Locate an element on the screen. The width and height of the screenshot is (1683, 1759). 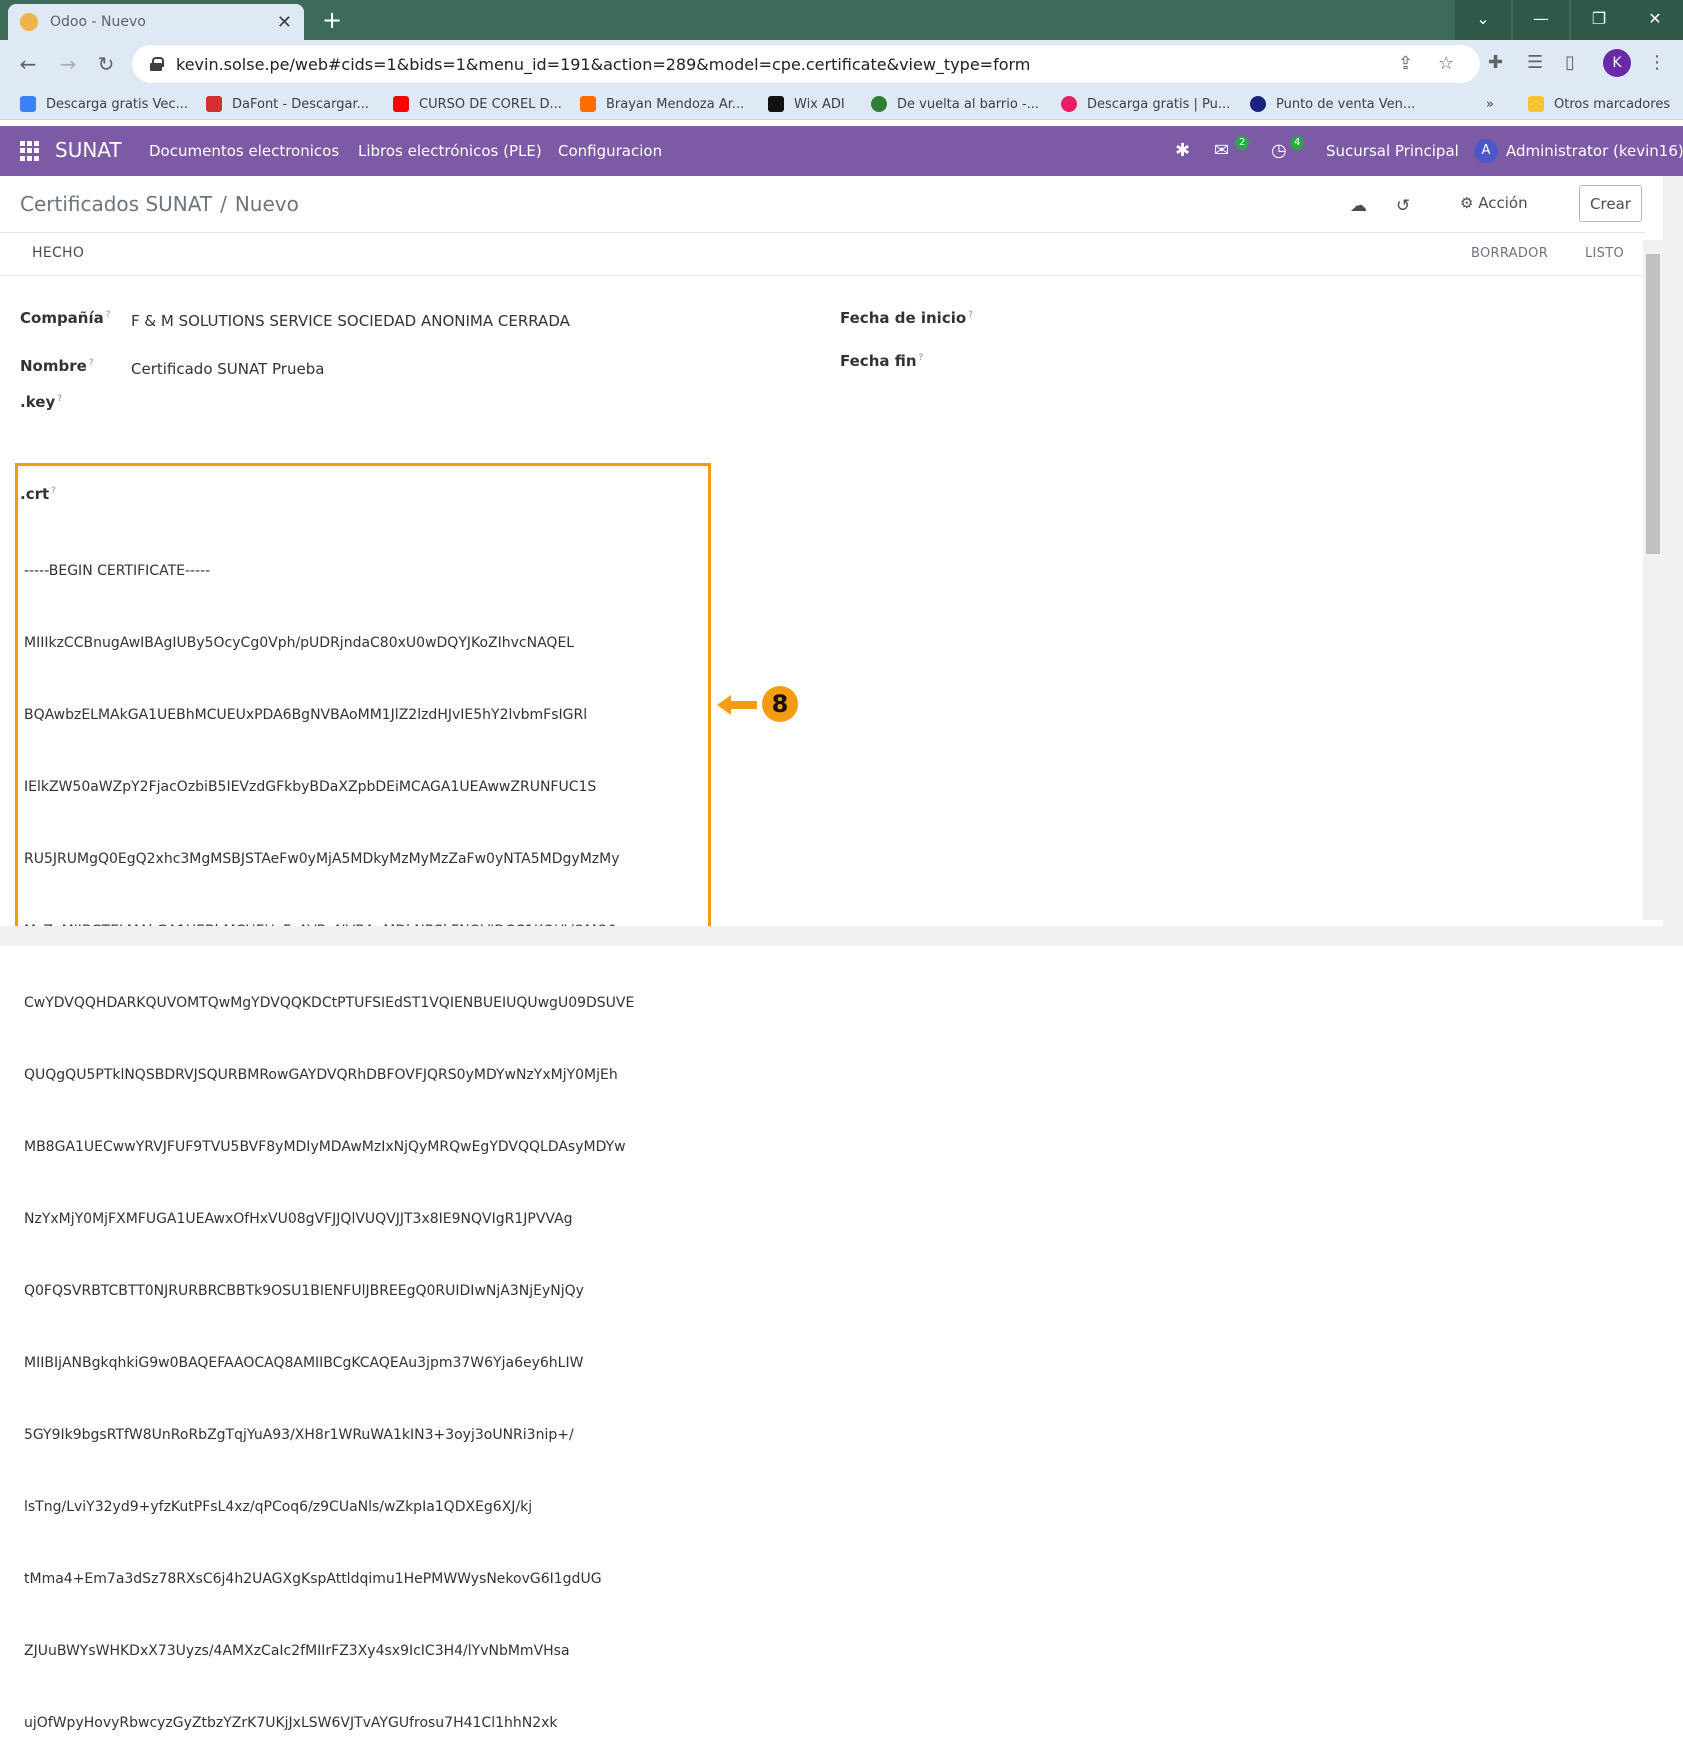
lock-icon is located at coordinates (157, 64).